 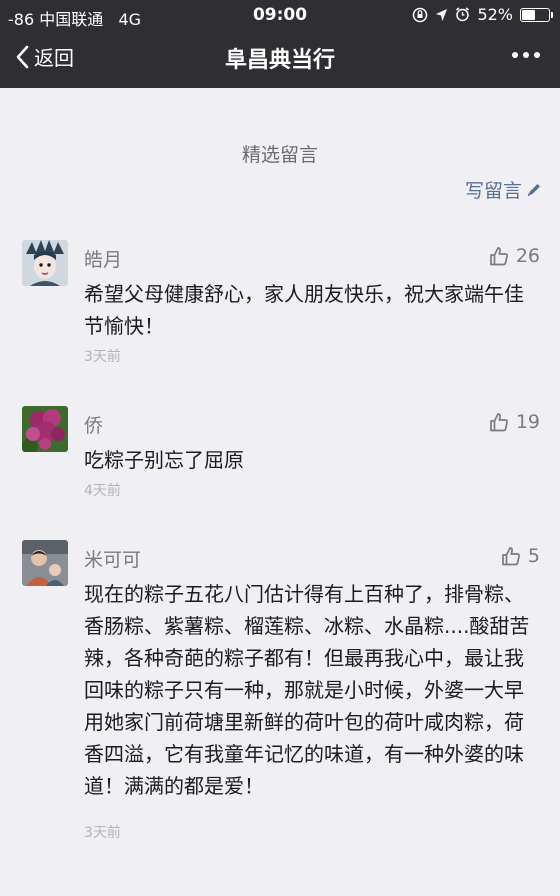 I want to click on more-options-button, so click(x=526, y=55).